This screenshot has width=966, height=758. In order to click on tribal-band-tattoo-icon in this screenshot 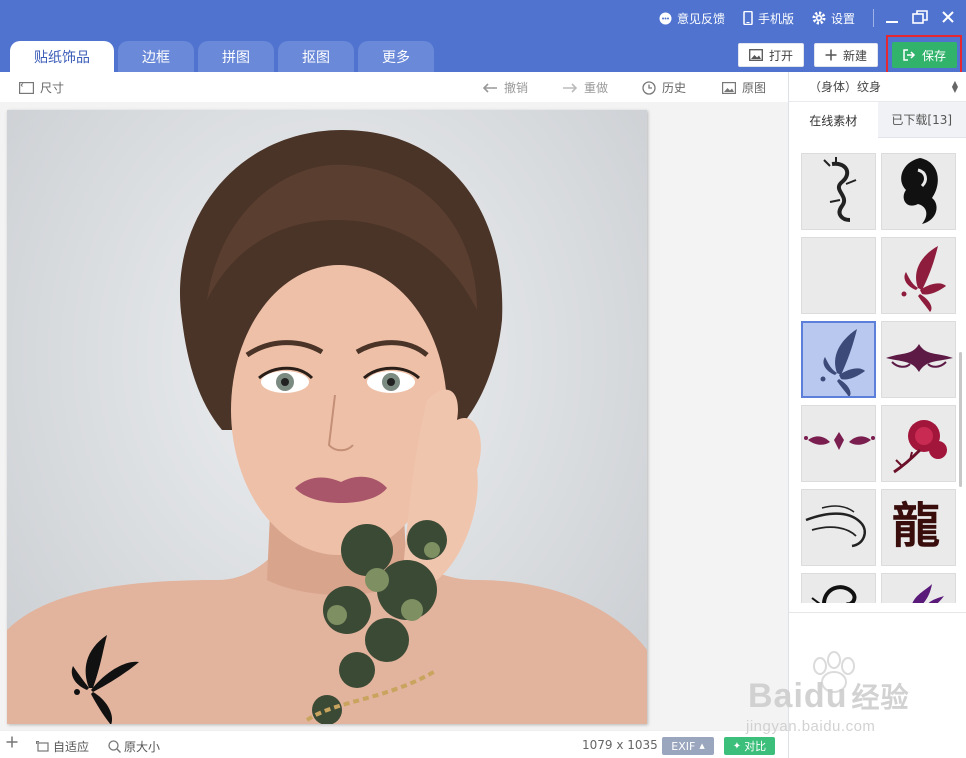, I will do `click(919, 358)`.